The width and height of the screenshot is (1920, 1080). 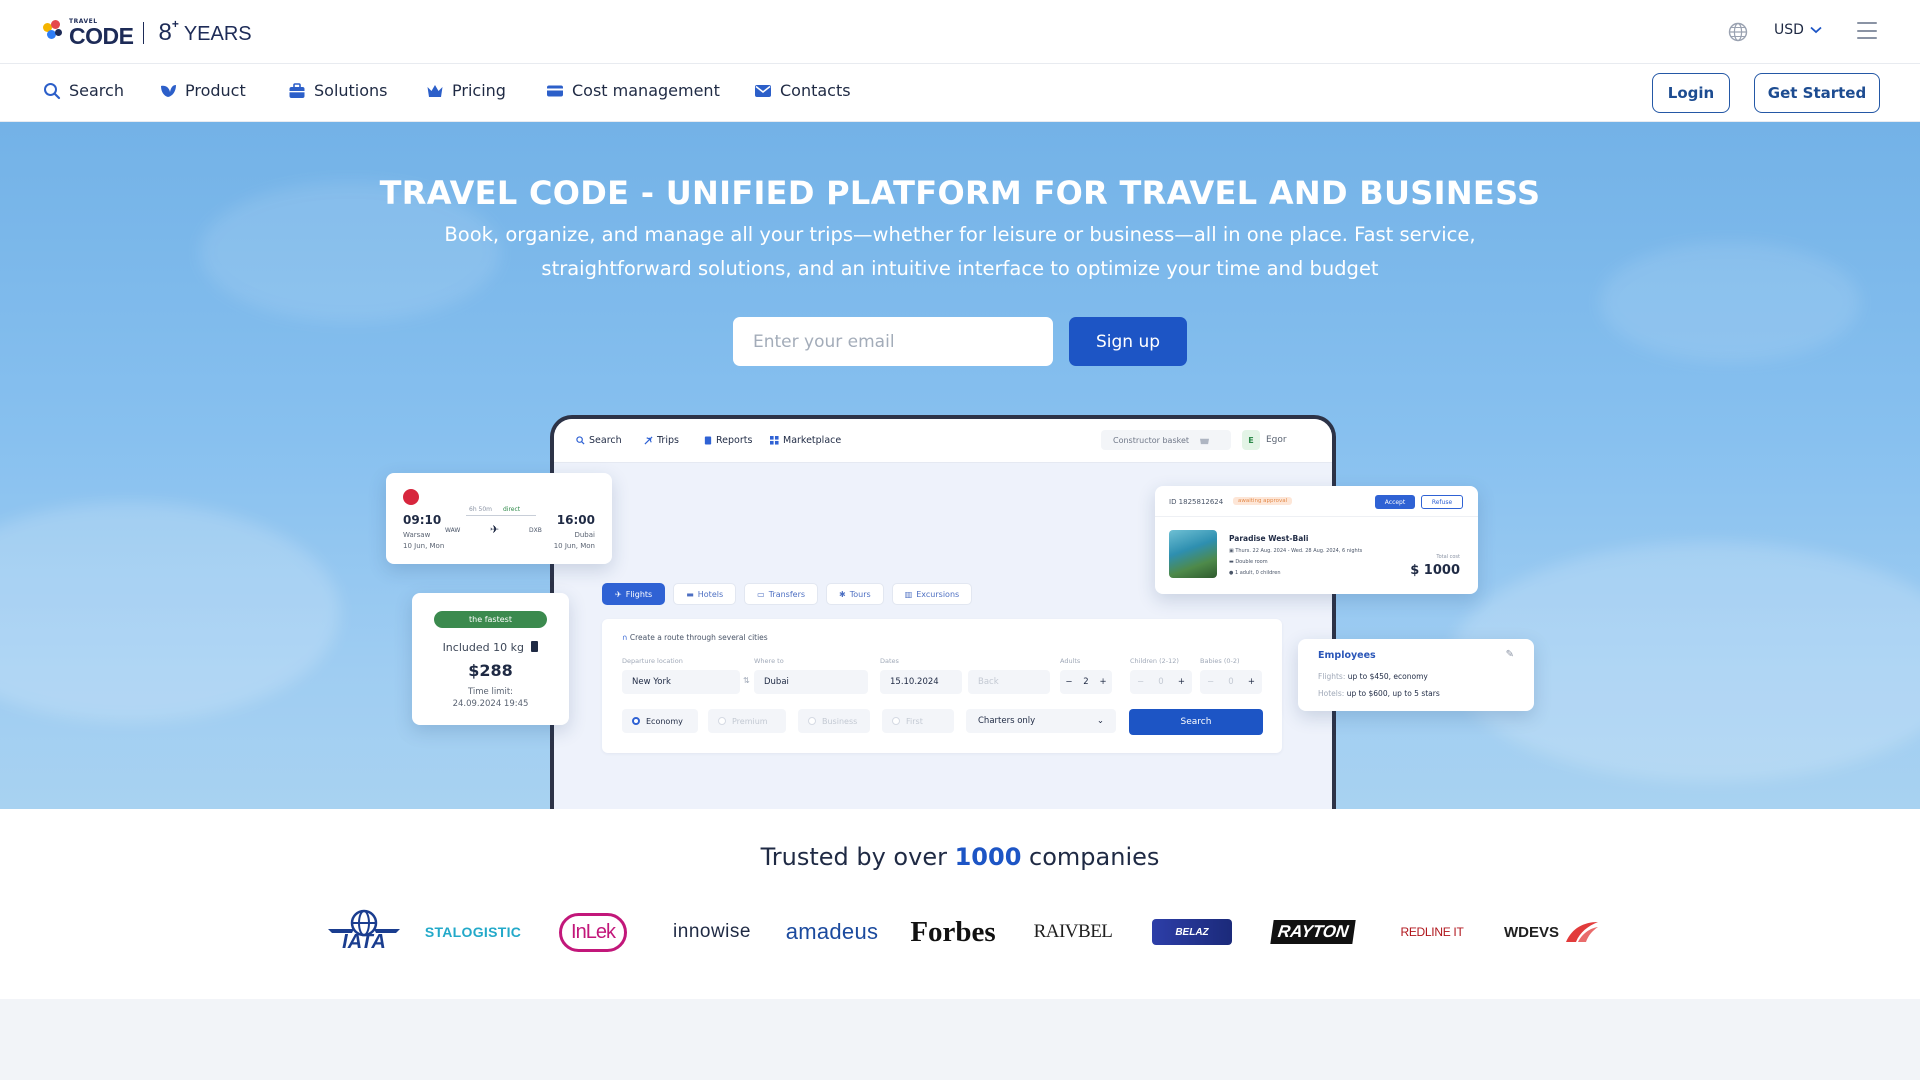 I want to click on destination-code: DXB, so click(x=535, y=530).